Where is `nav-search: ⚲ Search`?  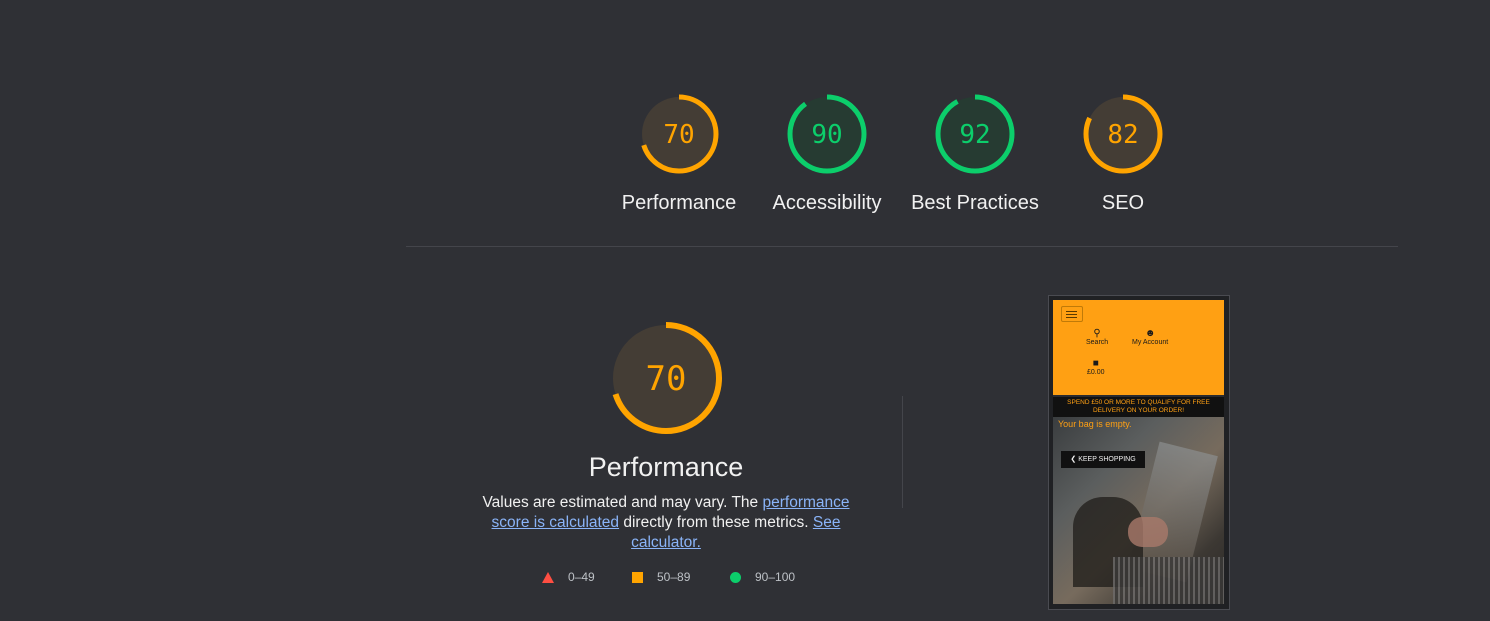 nav-search: ⚲ Search is located at coordinates (1097, 337).